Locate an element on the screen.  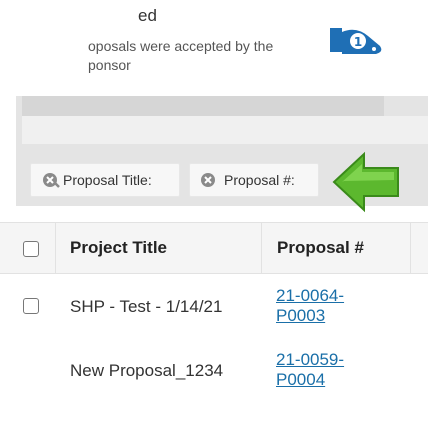
summary-text-line-1: oposals were accepted by the is located at coordinates (181, 46).